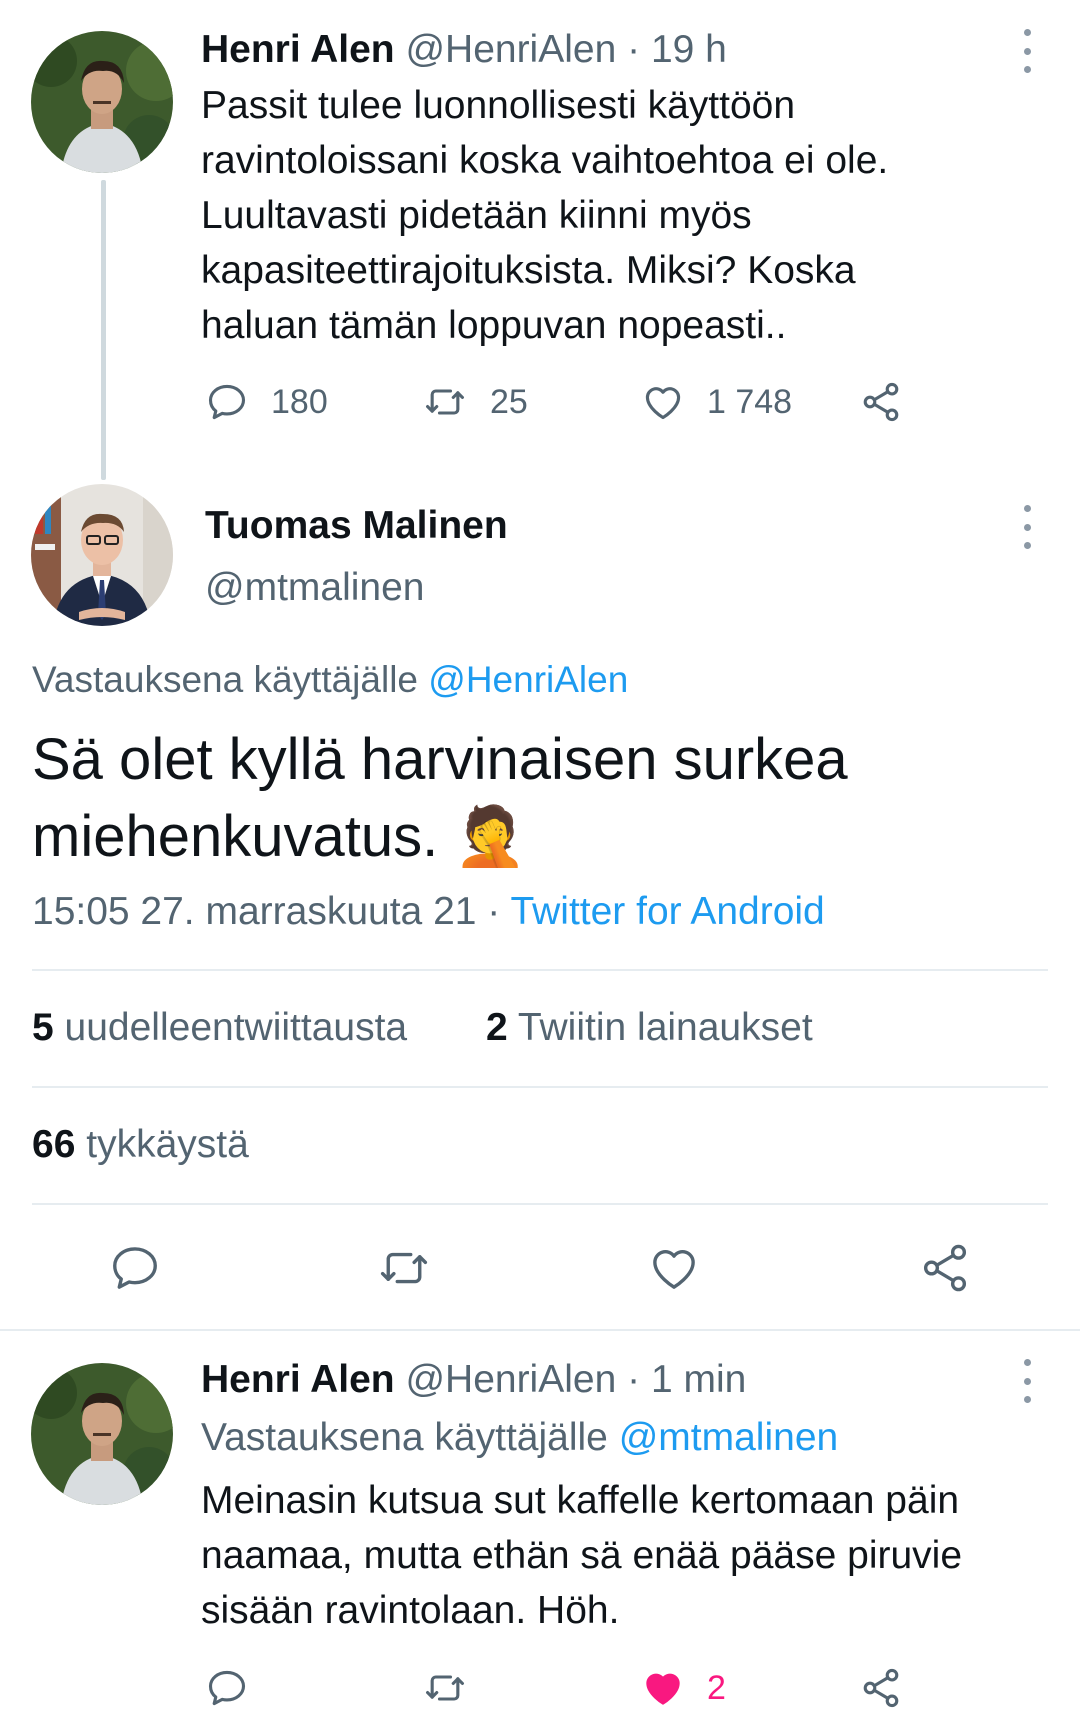 This screenshot has width=1080, height=1734. Describe the element at coordinates (509, 401) in the screenshot. I see `retweet-count: 25` at that location.